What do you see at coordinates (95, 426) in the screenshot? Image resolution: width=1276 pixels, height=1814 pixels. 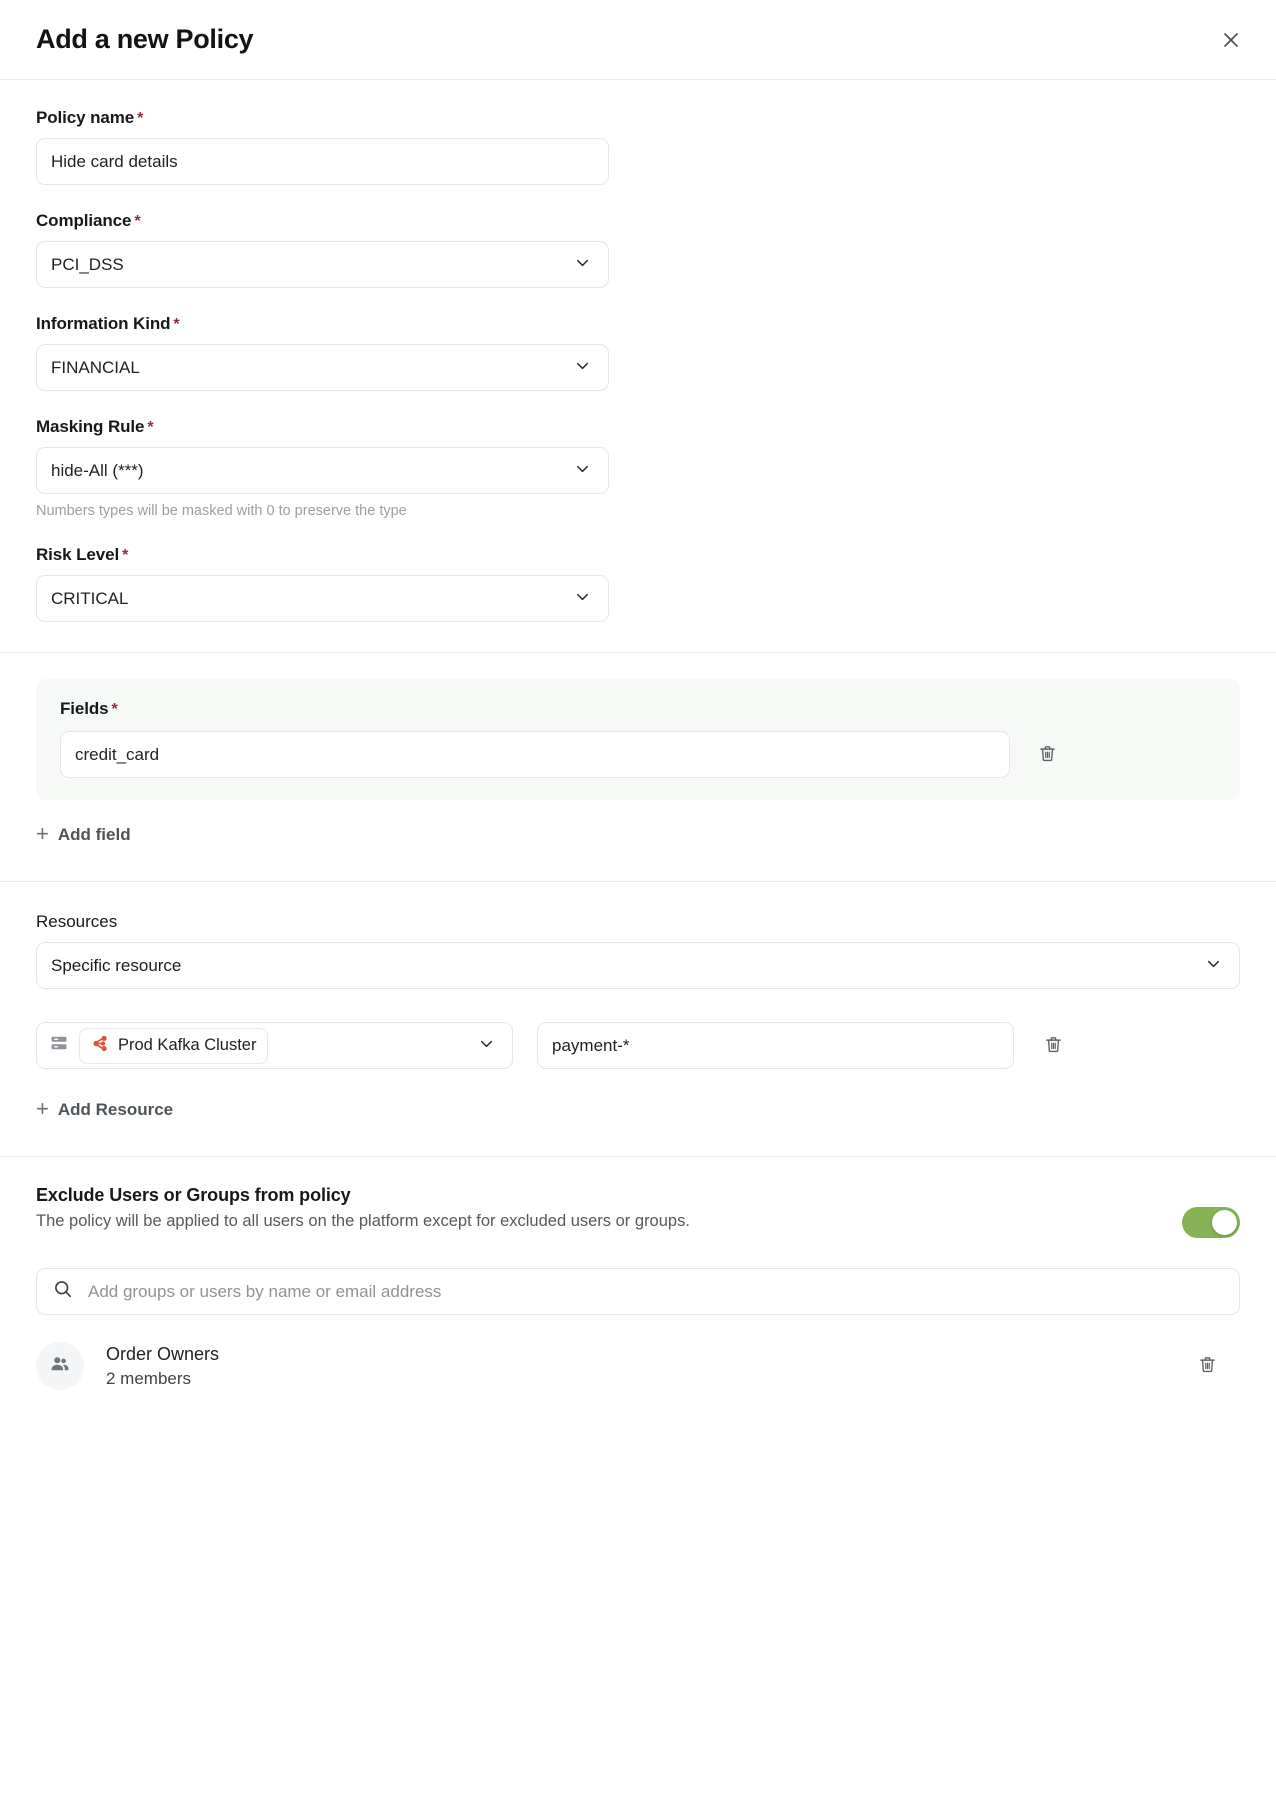 I see `masking-rule-label: Masking Rule *` at bounding box center [95, 426].